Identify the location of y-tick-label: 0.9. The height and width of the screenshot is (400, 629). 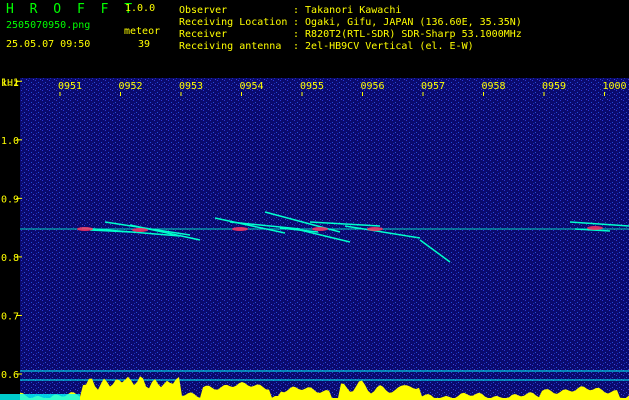
(10, 199).